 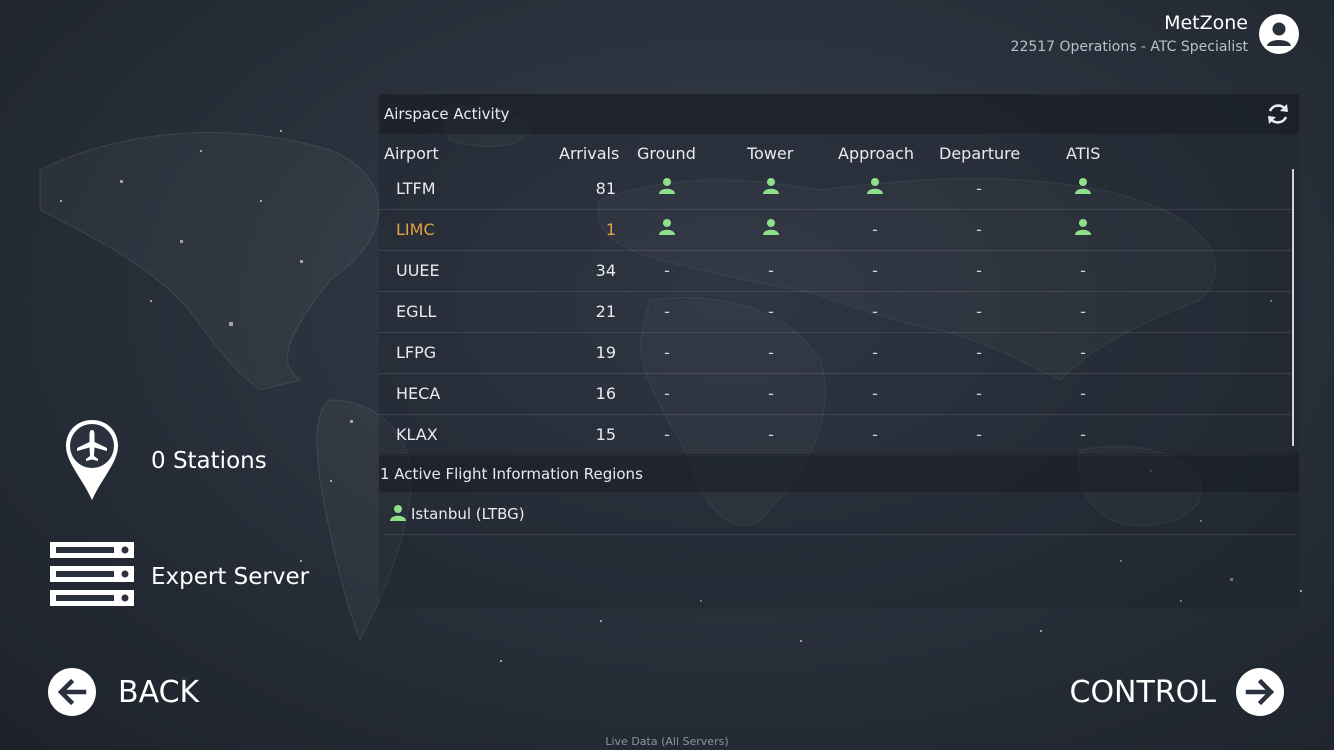 I want to click on approach-staffed-icon, so click(x=875, y=188).